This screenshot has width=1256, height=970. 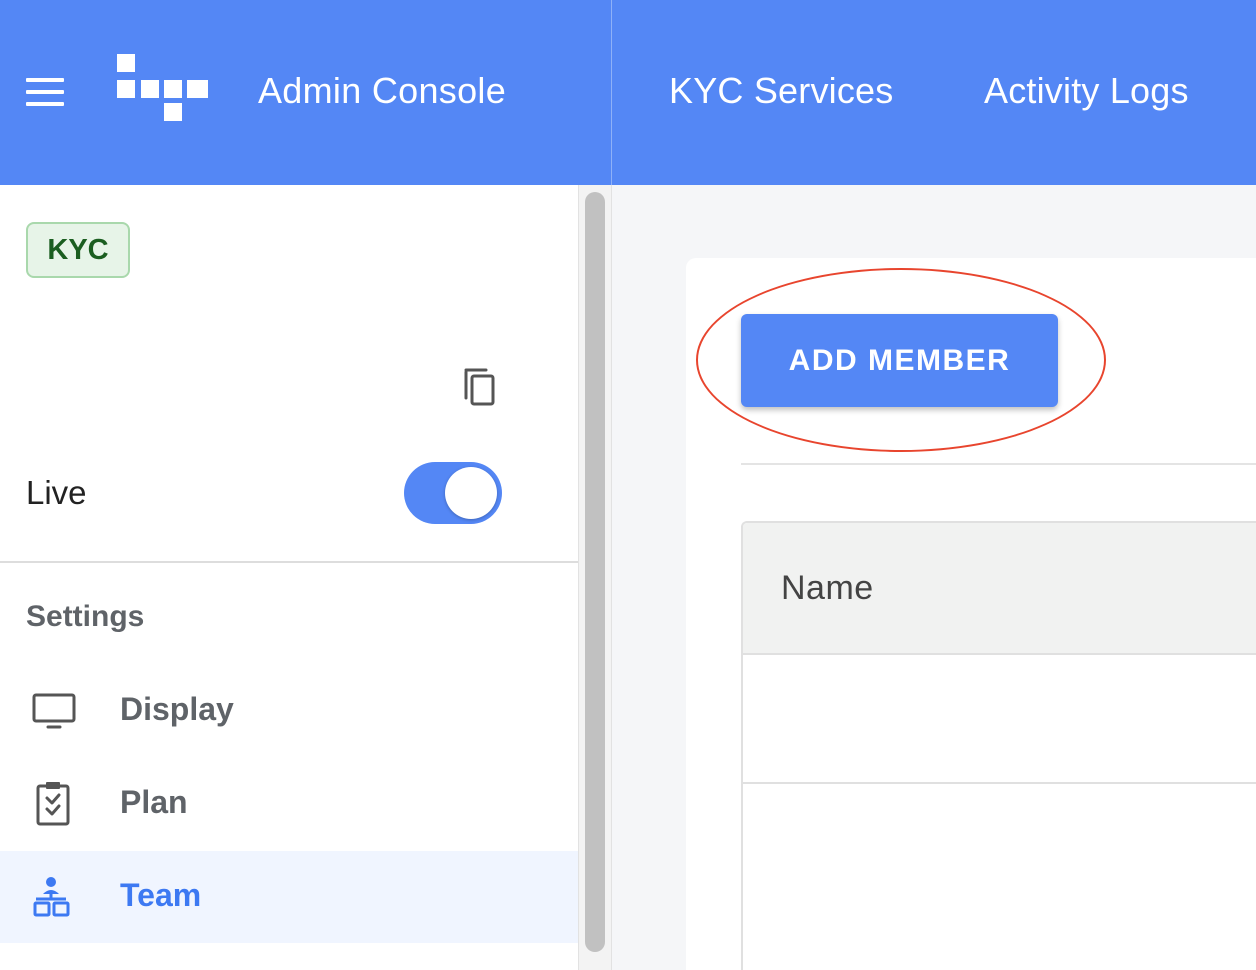 I want to click on table-row, so click(x=999, y=720).